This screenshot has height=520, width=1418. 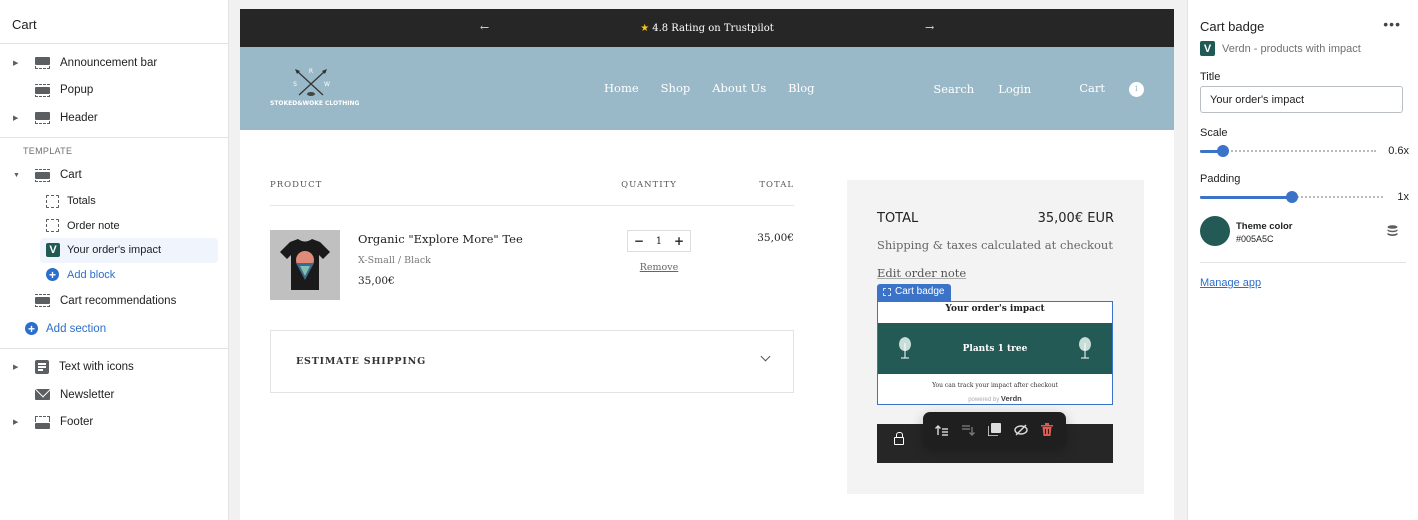 What do you see at coordinates (295, 84) in the screenshot?
I see `svg-text: S` at bounding box center [295, 84].